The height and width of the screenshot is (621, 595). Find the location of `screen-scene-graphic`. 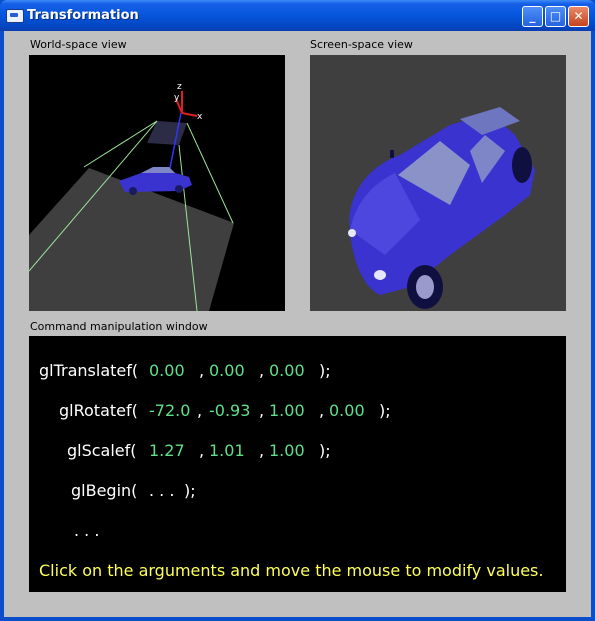

screen-scene-graphic is located at coordinates (441, 208).